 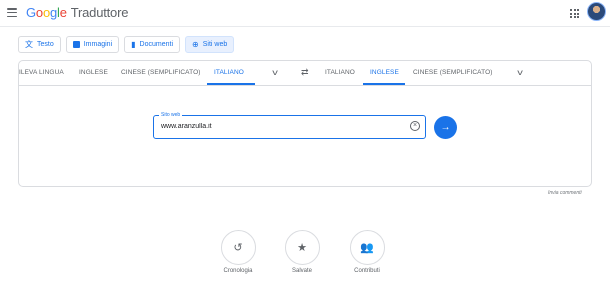 I want to click on saved-button: ★, so click(x=302, y=247).